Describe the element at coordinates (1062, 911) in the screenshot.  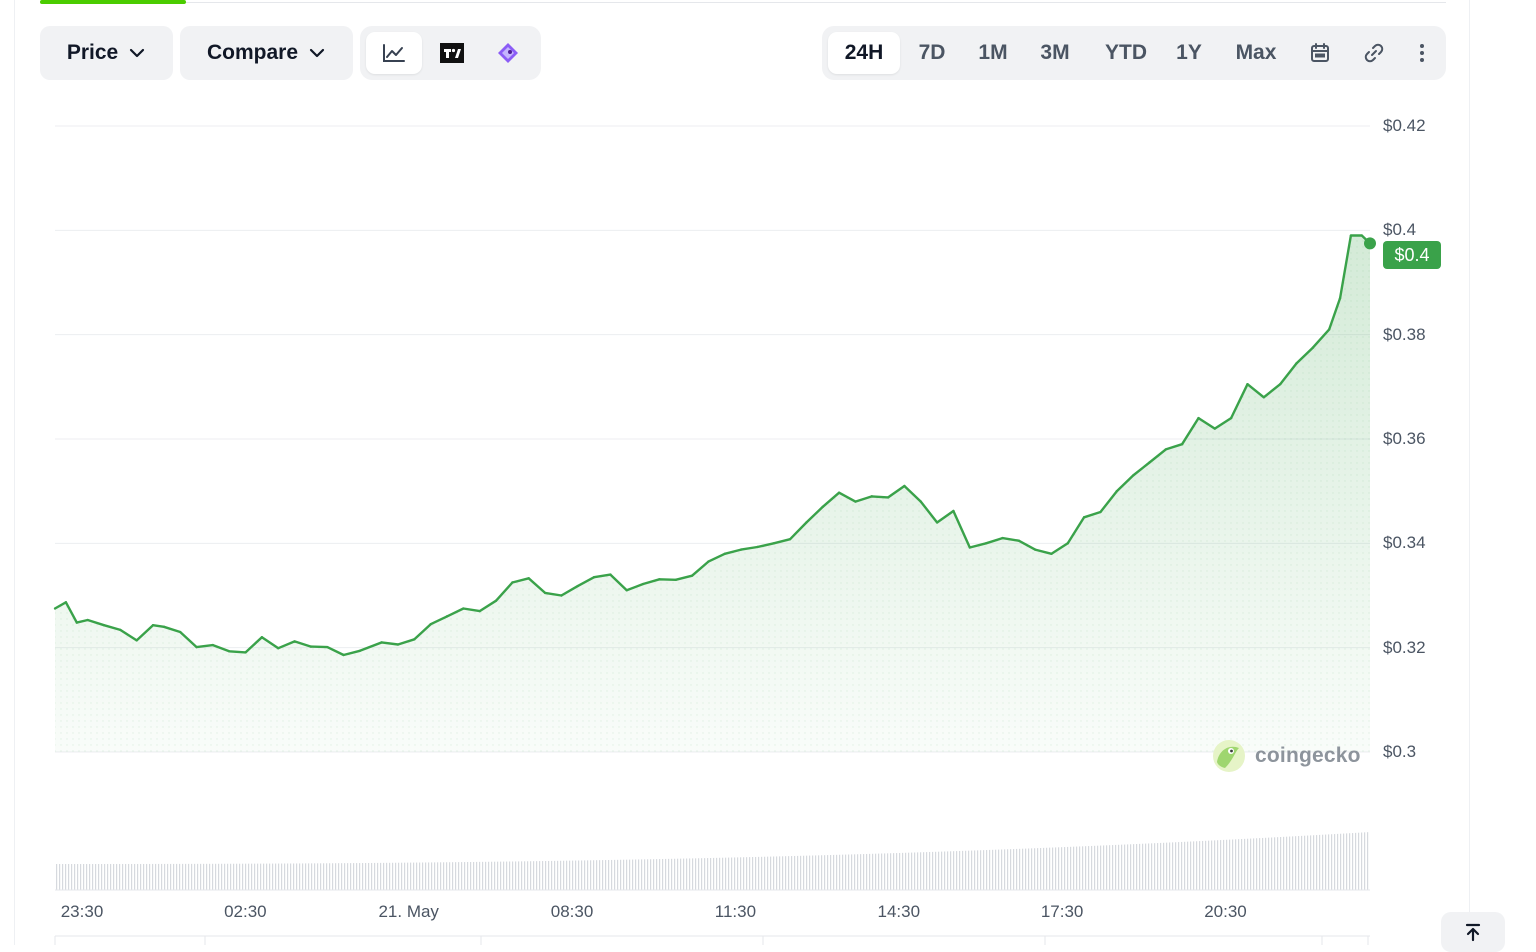
I see `x-tick-label: 17:30` at that location.